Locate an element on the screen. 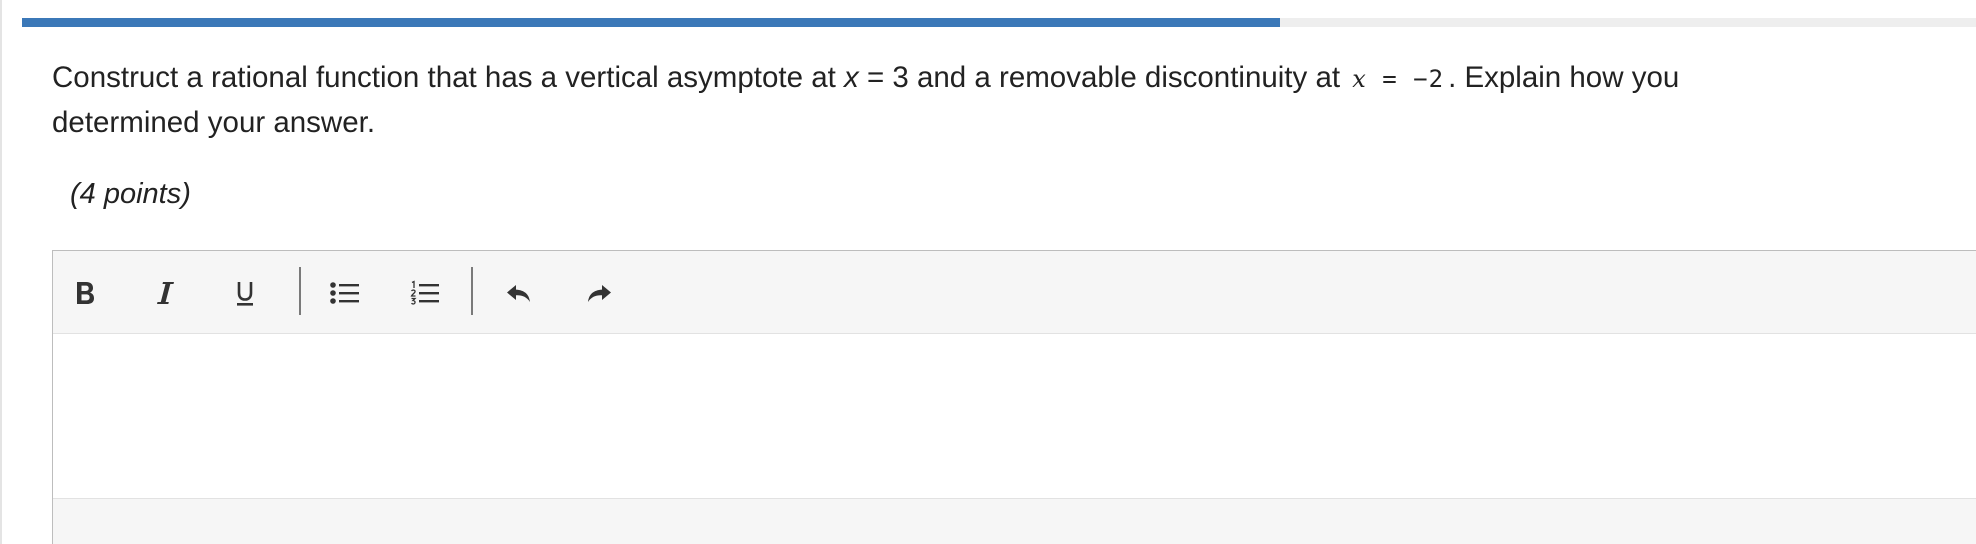  editor-toolbar is located at coordinates (1014, 292).